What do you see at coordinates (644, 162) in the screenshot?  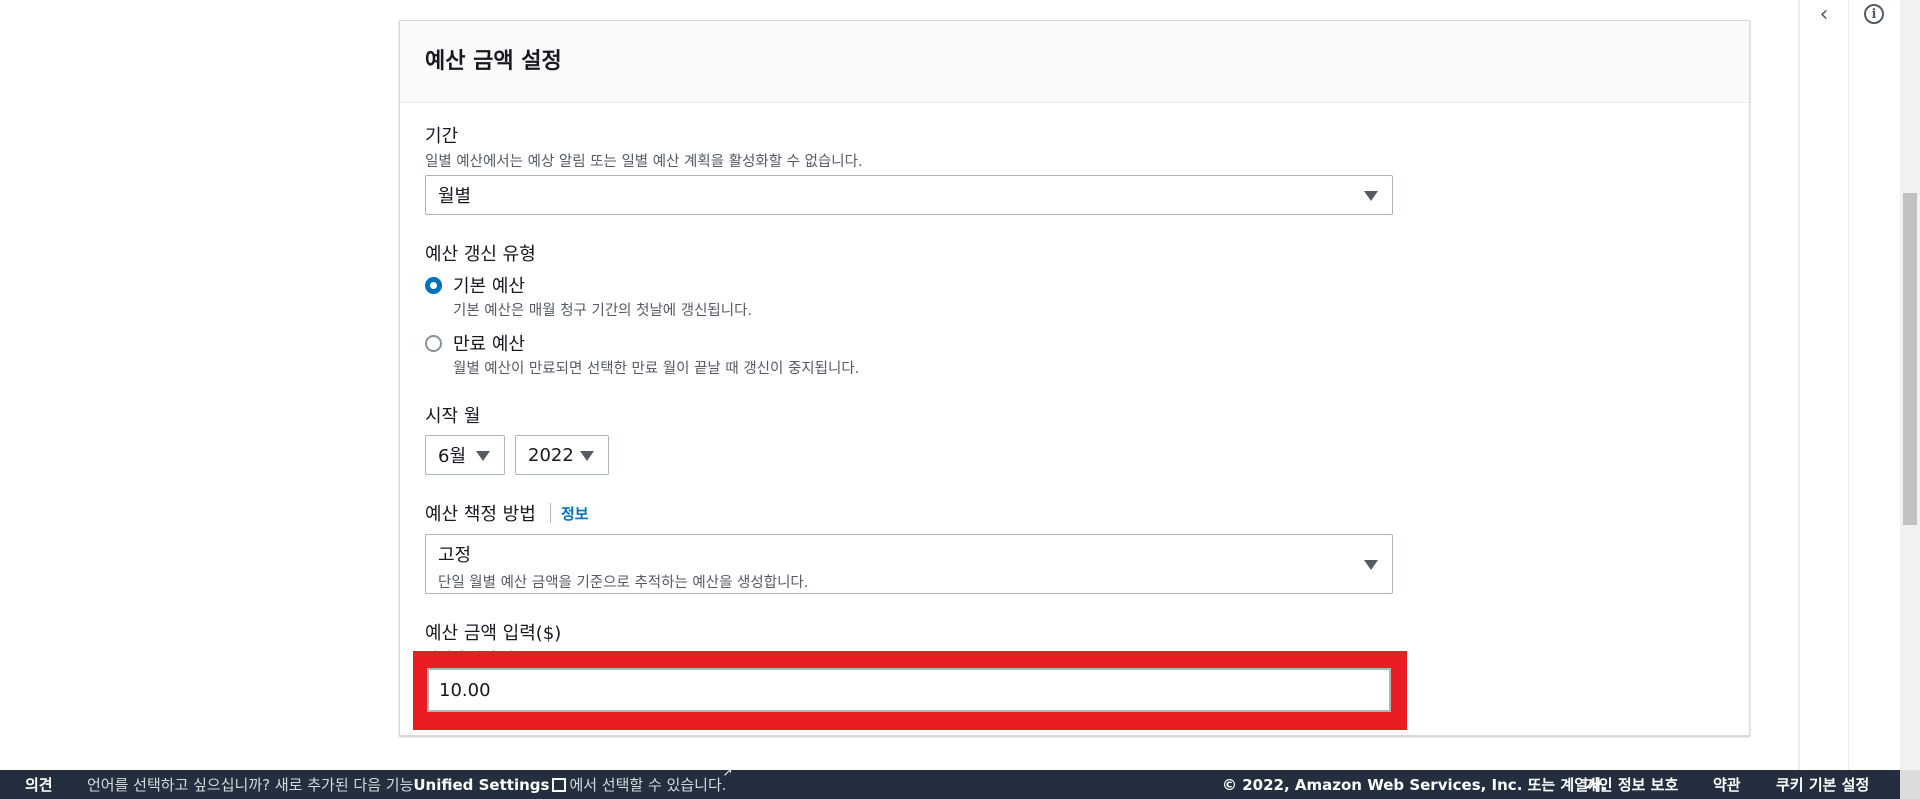 I see `period-description: 일별 예산에서는 예상 알림 또는 일별 예산 계획을 활성화할 수 없습니다.` at bounding box center [644, 162].